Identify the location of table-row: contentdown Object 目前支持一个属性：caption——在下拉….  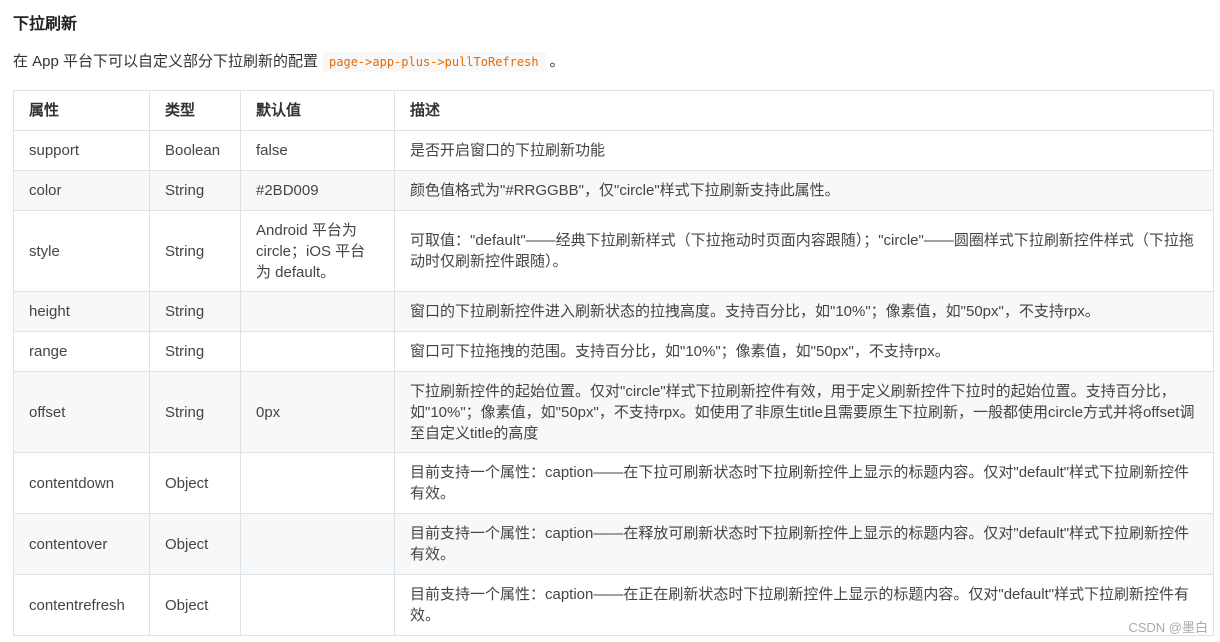
(613, 483).